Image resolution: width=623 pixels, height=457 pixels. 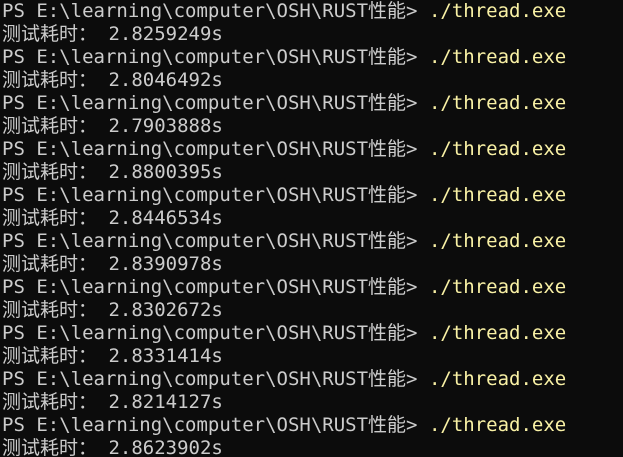 What do you see at coordinates (165, 80) in the screenshot?
I see `elapsed-time: 2.8046492s` at bounding box center [165, 80].